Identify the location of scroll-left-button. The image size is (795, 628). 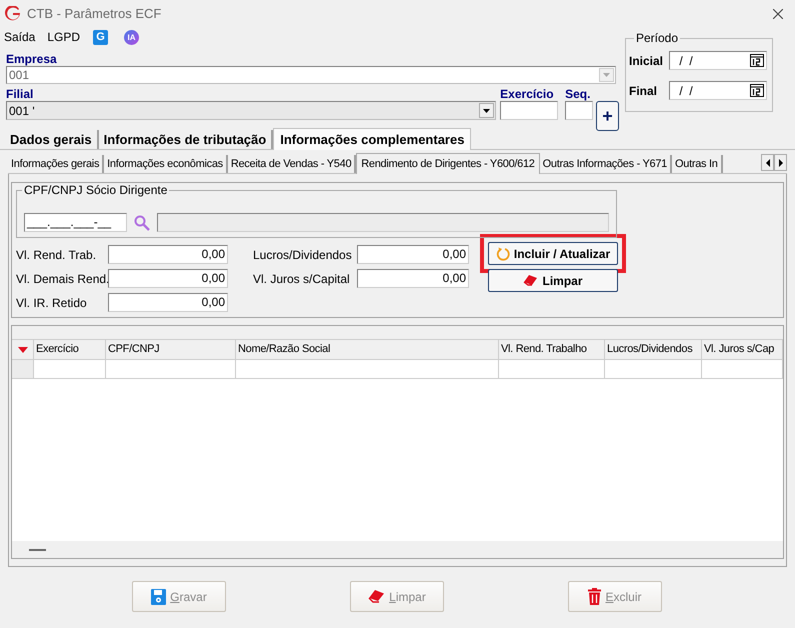
(767, 162).